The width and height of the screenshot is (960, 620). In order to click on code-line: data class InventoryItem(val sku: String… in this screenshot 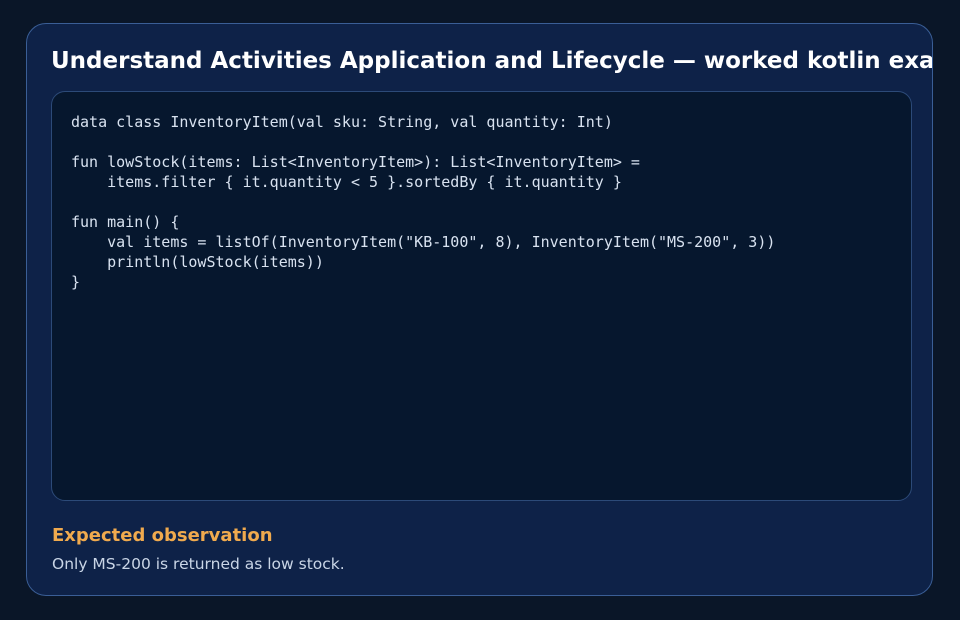, I will do `click(342, 122)`.